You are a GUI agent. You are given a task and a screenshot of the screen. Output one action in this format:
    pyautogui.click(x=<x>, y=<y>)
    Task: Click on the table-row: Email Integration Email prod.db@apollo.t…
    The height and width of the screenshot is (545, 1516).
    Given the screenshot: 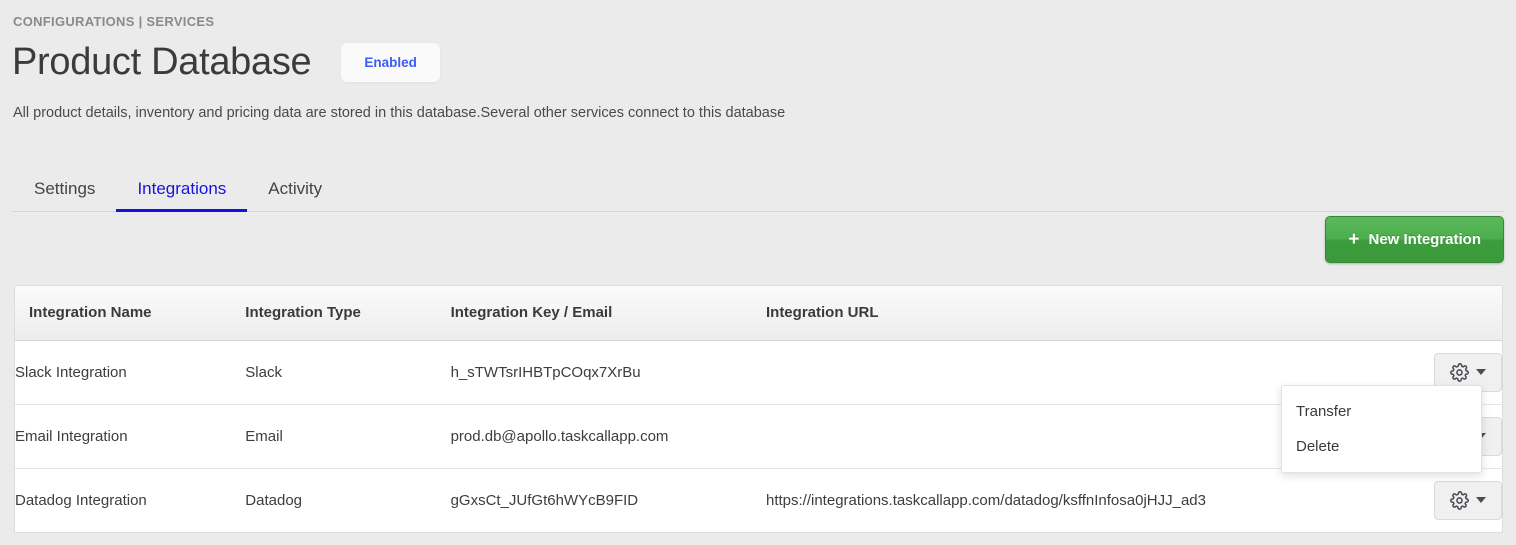 What is the action you would take?
    pyautogui.click(x=758, y=435)
    